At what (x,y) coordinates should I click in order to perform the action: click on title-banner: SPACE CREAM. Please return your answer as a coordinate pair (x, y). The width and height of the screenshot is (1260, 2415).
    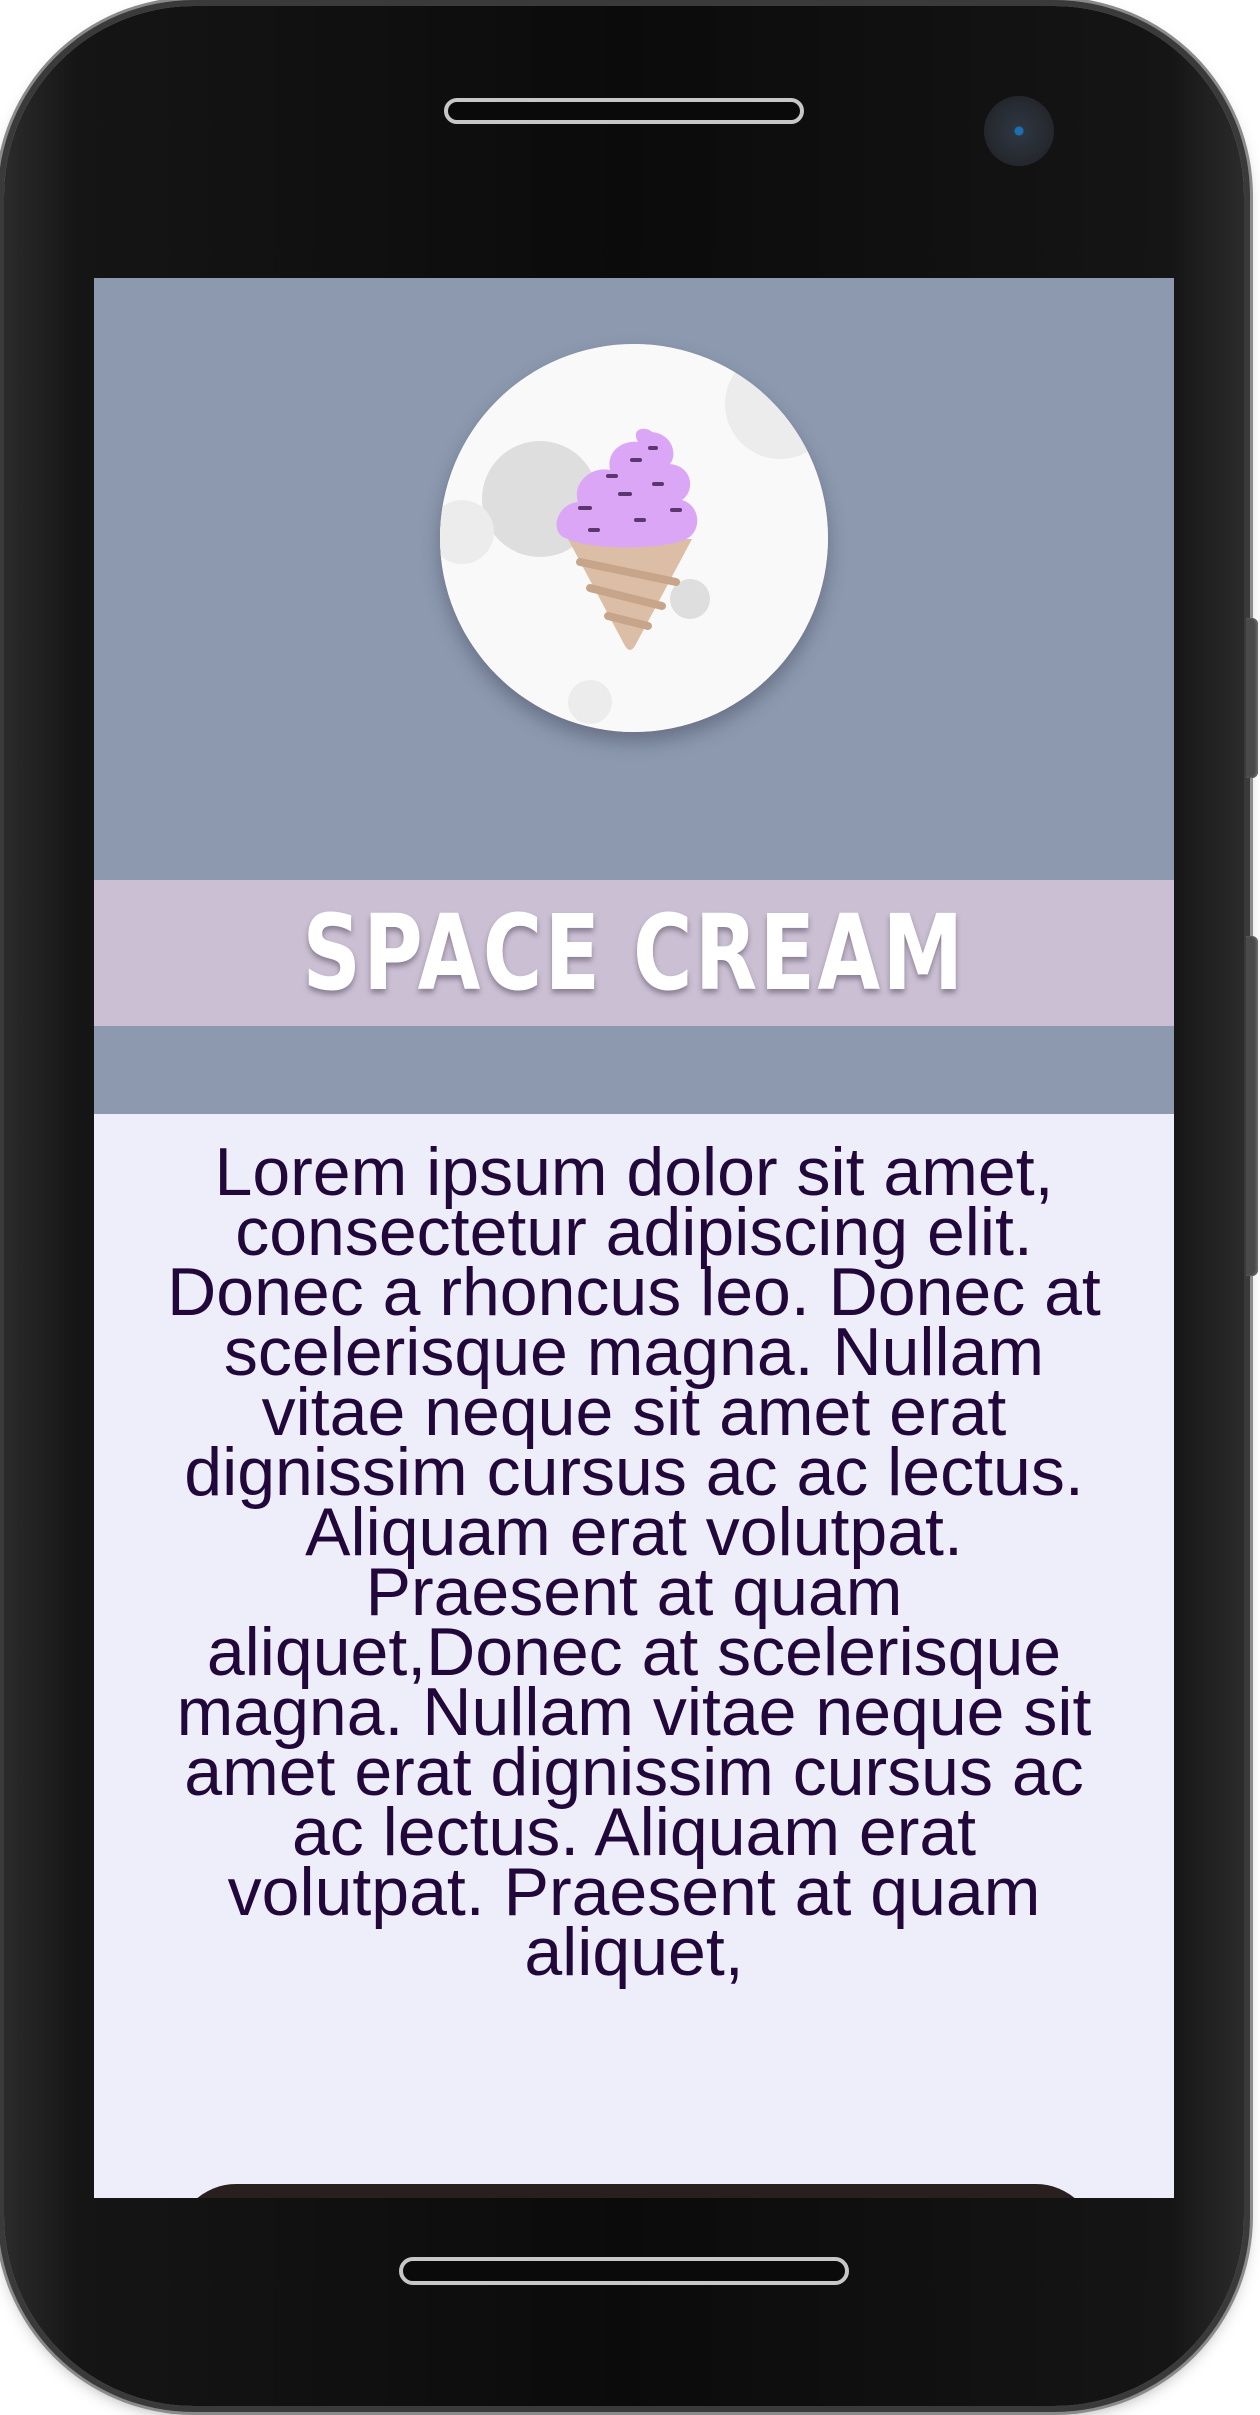
    Looking at the image, I should click on (634, 953).